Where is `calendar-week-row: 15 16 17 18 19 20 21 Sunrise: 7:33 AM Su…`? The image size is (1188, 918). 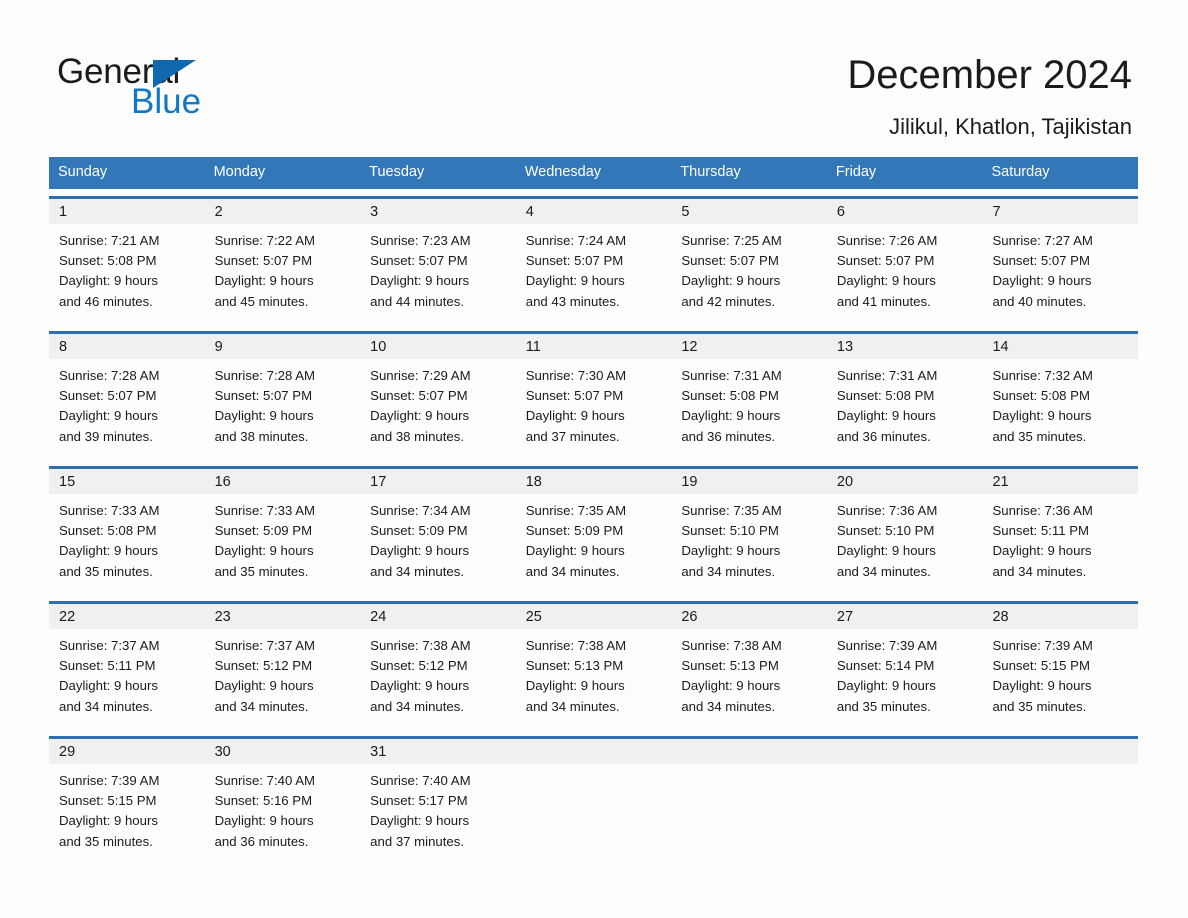
calendar-week-row: 15 16 17 18 19 20 21 Sunrise: 7:33 AM Su… is located at coordinates (593, 530).